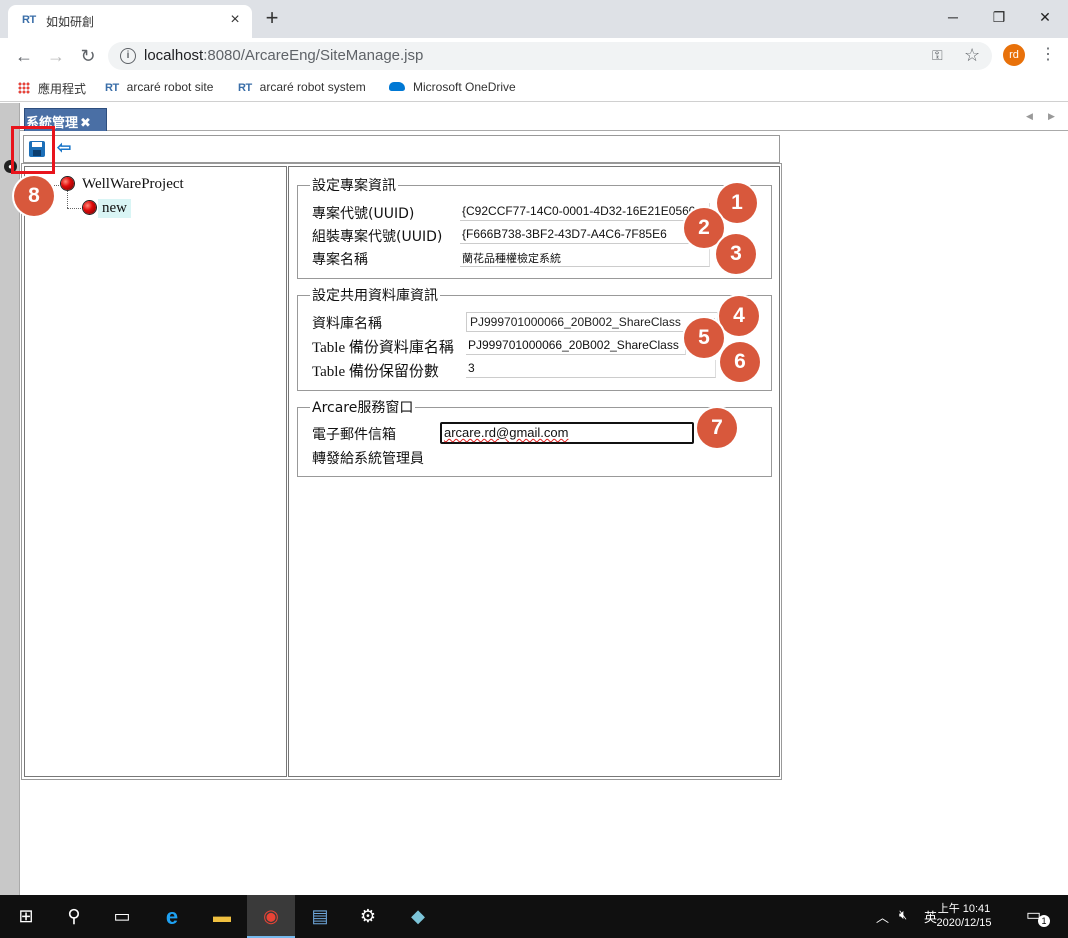 The image size is (1068, 938). What do you see at coordinates (34, 196) in the screenshot?
I see `annotation-badge-8: 8` at bounding box center [34, 196].